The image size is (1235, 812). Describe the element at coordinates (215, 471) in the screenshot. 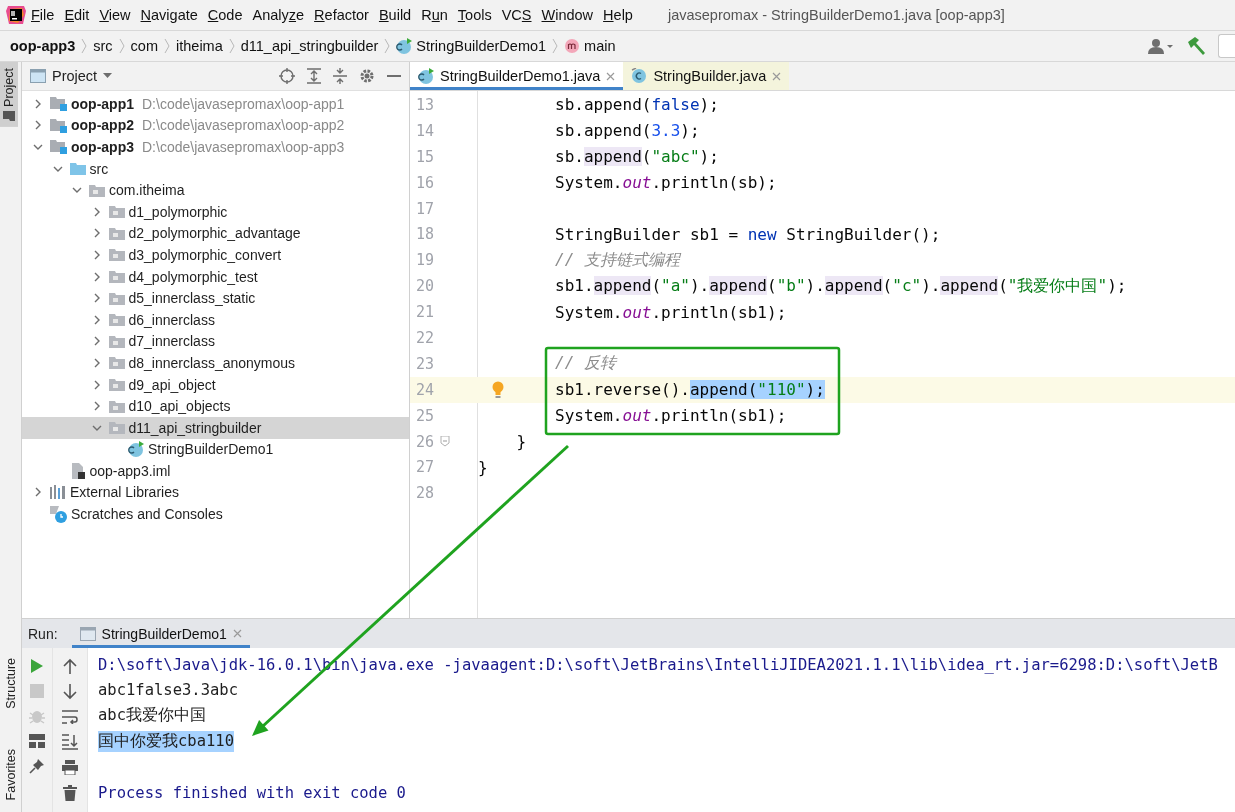

I see `tree-item: oop-app3.iml` at that location.